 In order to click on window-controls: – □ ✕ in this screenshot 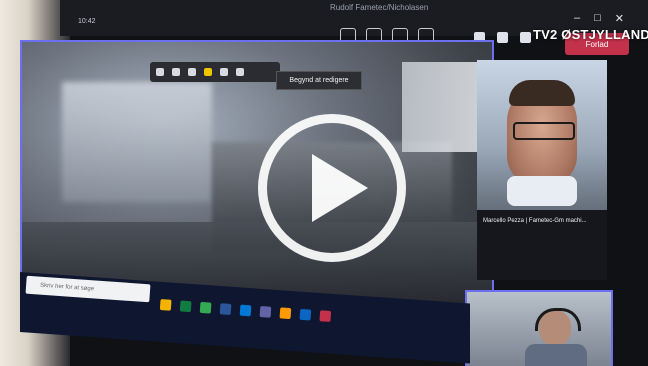, I will do `click(599, 18)`.